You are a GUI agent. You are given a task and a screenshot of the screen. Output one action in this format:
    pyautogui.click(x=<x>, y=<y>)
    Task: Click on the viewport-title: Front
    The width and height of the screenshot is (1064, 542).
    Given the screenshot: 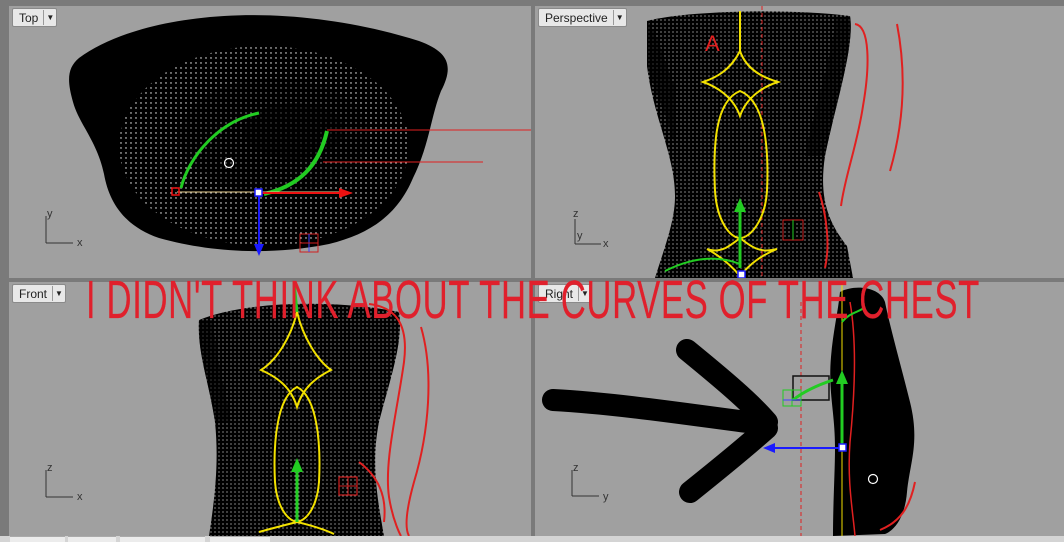 What is the action you would take?
    pyautogui.click(x=33, y=293)
    